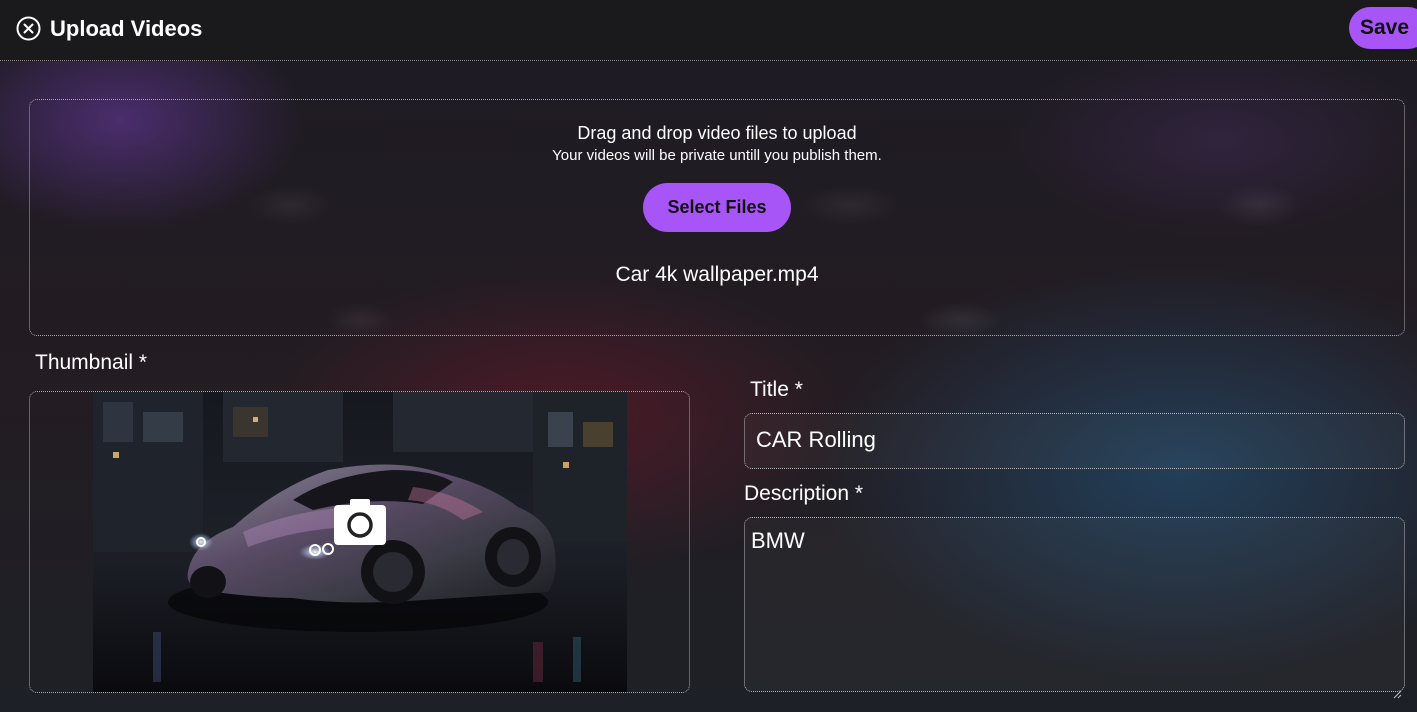  What do you see at coordinates (708, 30) in the screenshot?
I see `top-bar: Upload Videos Save` at bounding box center [708, 30].